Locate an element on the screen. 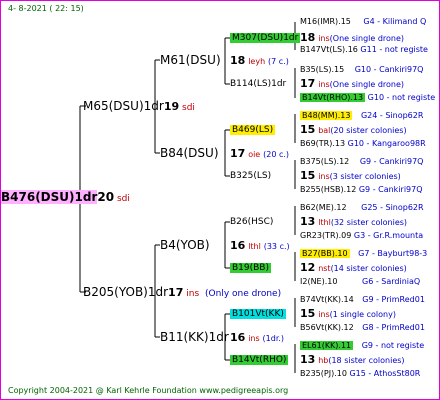 This screenshot has height=400, width=440. gen4-label: B375(LS).12 is located at coordinates (325, 161).